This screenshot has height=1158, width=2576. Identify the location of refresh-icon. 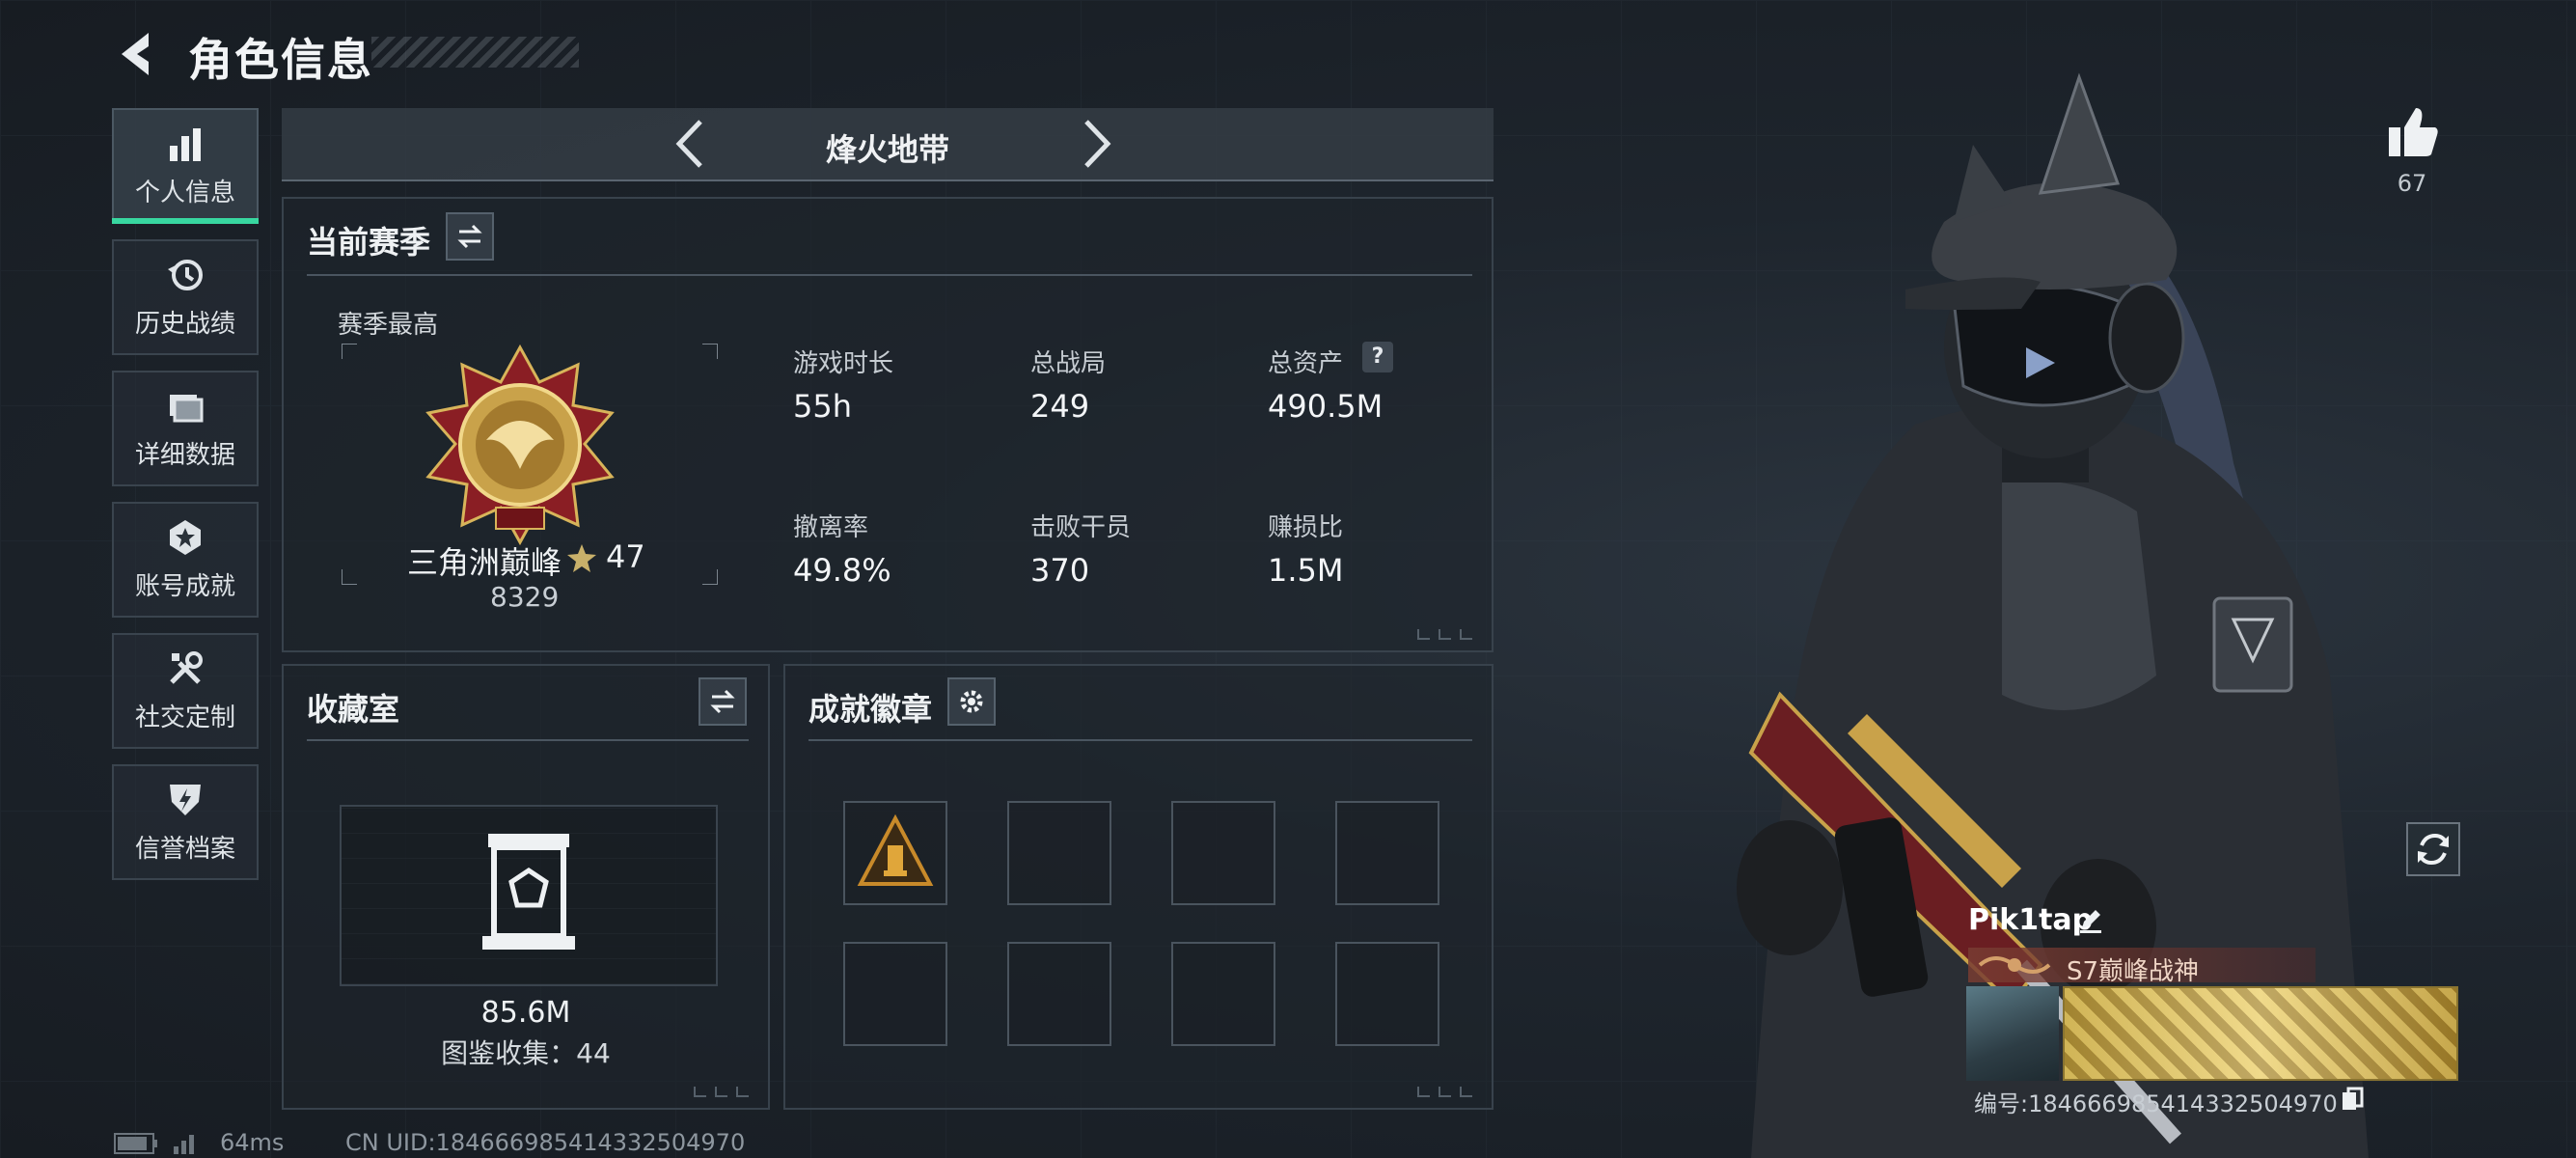
(2433, 849).